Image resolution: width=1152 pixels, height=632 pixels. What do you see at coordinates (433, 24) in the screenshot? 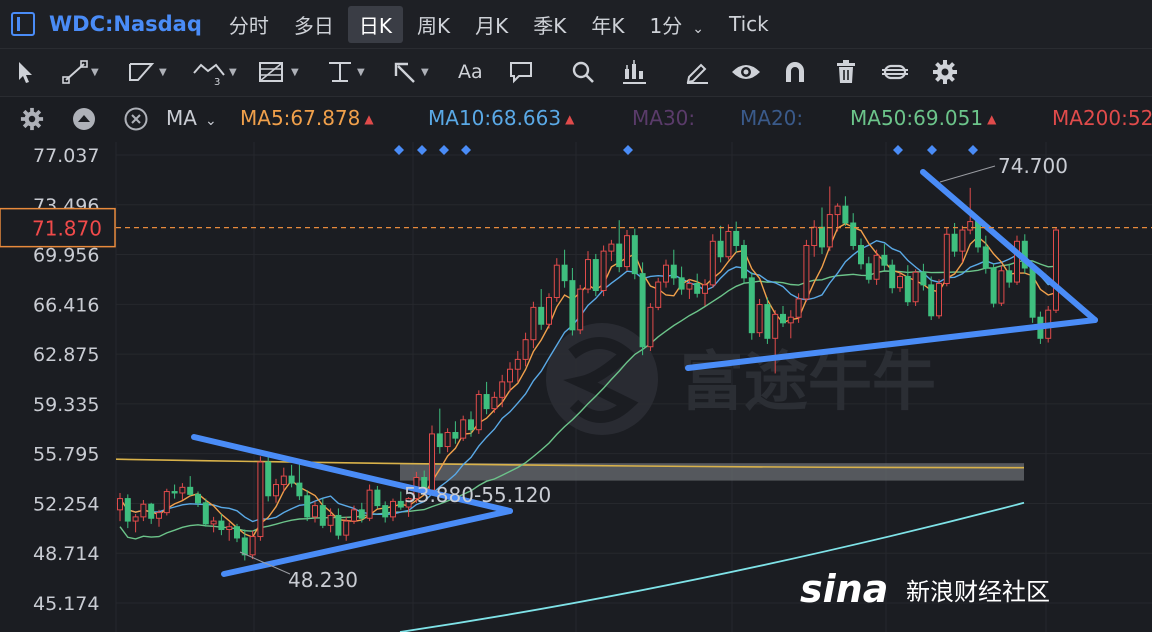
I see `tab-weekly-k: 周K` at bounding box center [433, 24].